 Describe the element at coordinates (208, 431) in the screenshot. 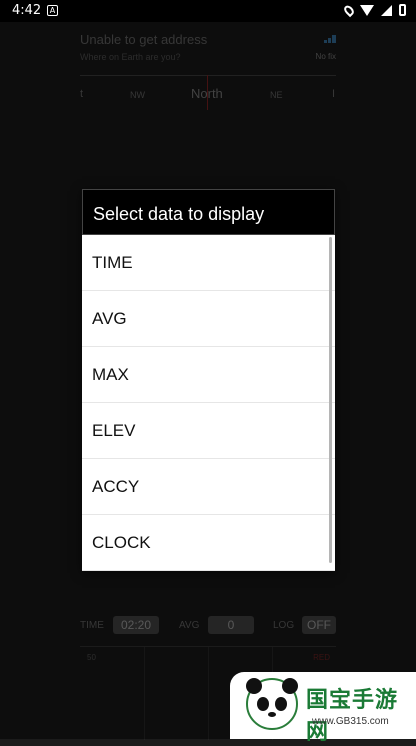

I see `option-elev: ELEV` at that location.